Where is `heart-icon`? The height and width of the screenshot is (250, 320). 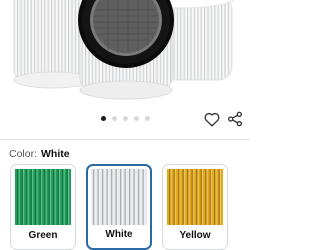 heart-icon is located at coordinates (212, 119).